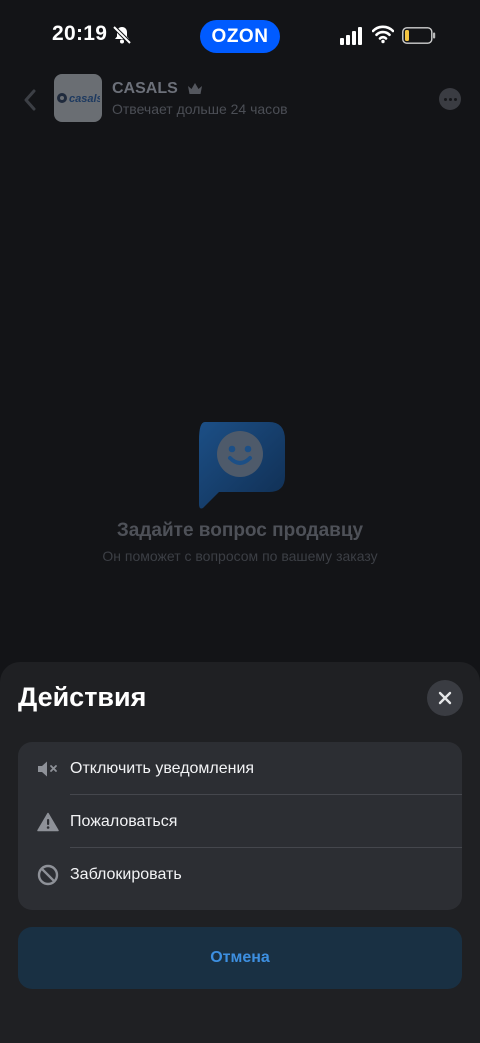  I want to click on block-item: Заблокировать, so click(240, 874).